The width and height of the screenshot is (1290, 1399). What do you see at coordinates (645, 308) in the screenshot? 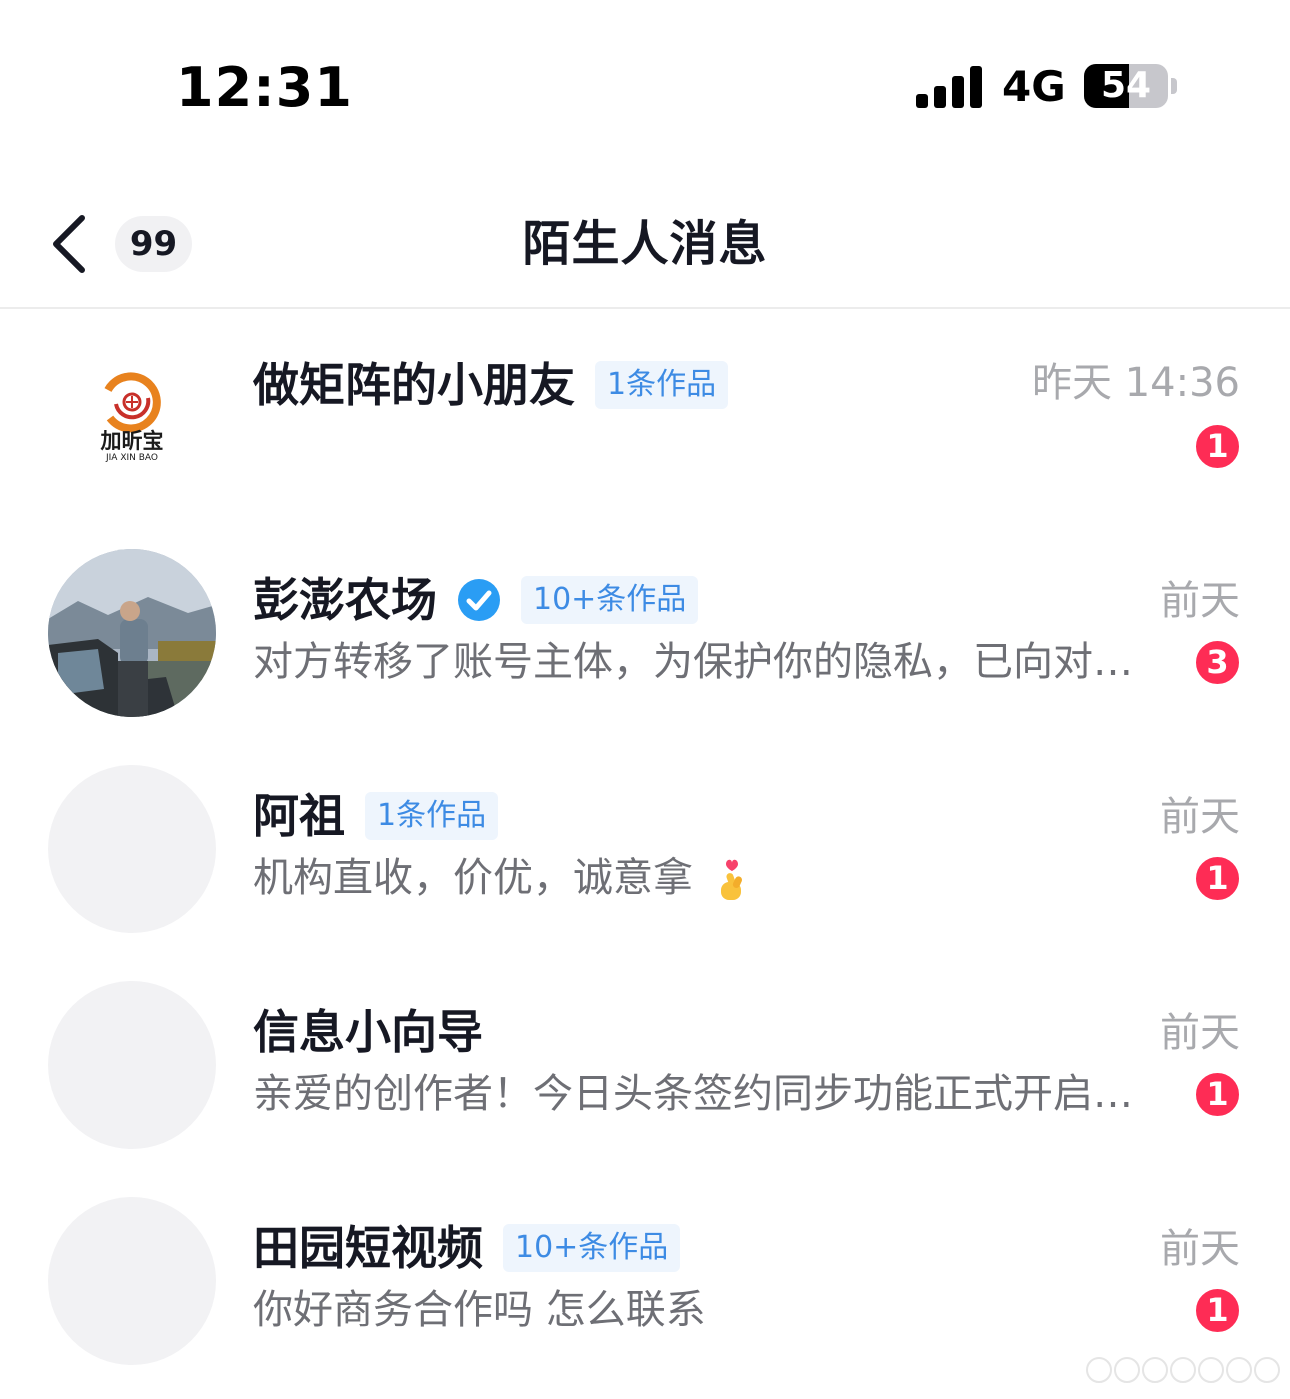
I see `nav-divider` at bounding box center [645, 308].